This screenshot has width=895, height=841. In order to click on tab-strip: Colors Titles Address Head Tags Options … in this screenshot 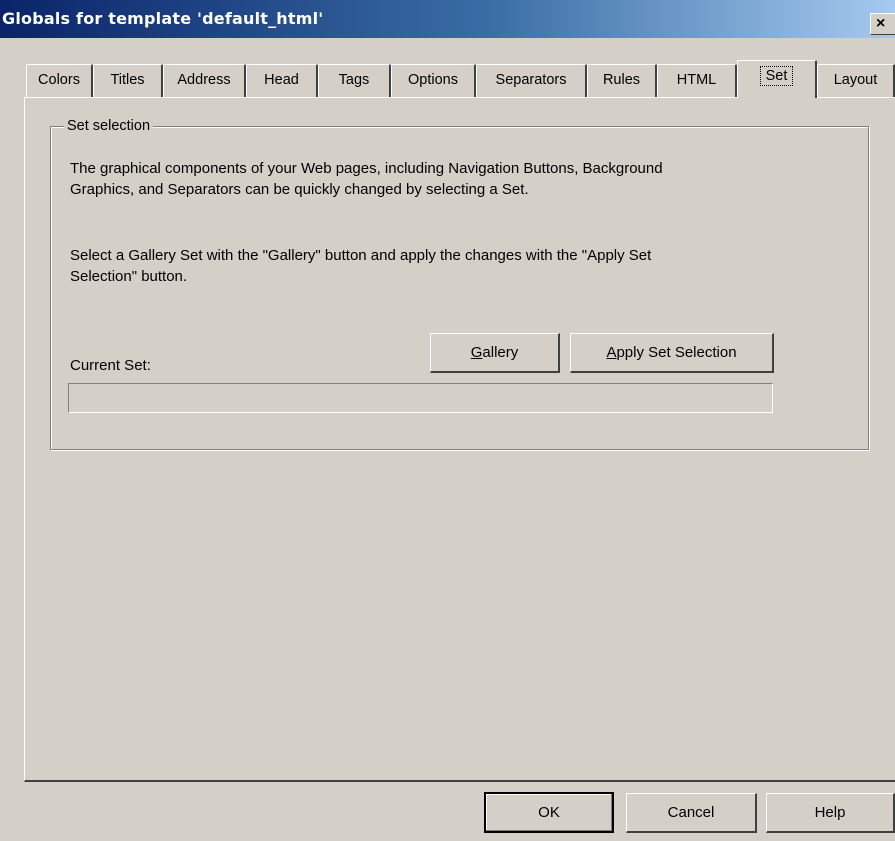, I will do `click(460, 79)`.